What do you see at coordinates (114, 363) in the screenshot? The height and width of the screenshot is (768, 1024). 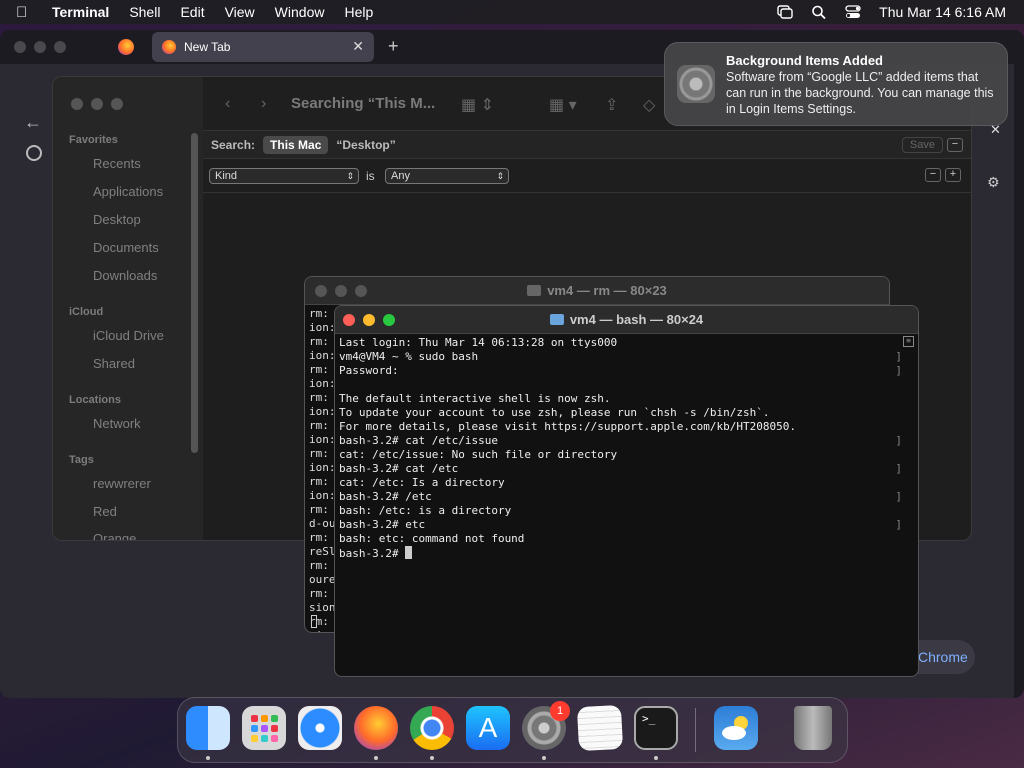 I see `sidebar-item-shared: Shared` at bounding box center [114, 363].